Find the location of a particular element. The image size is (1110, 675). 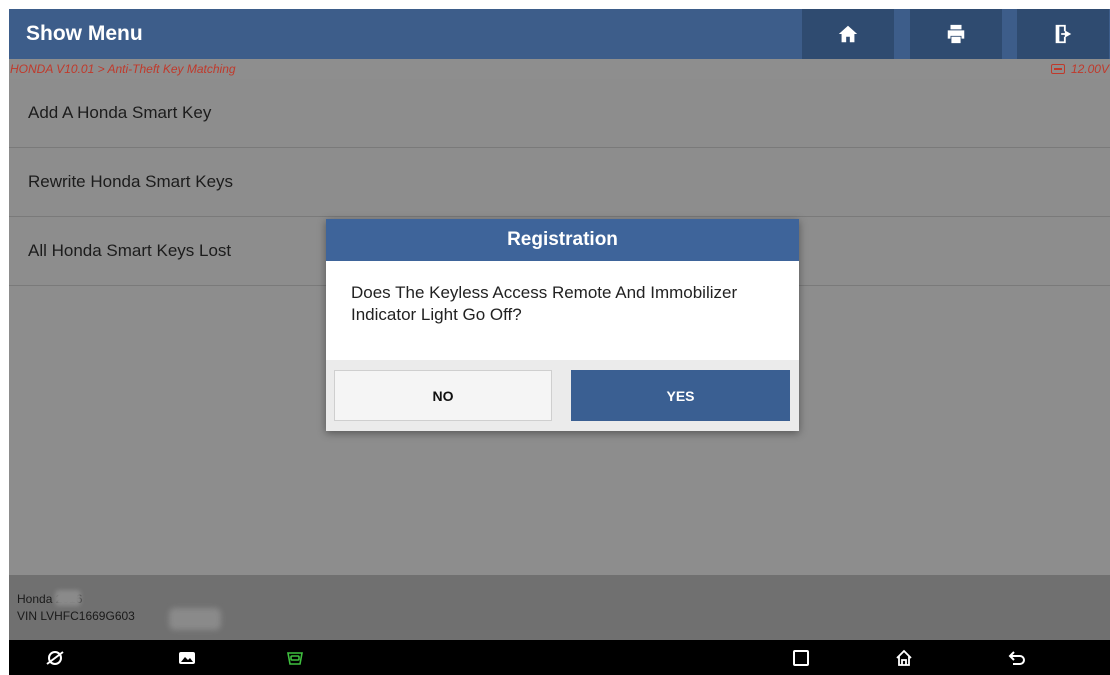

breadcrumb: HONDA V10.01 > Anti-Theft Key Matching is located at coordinates (123, 69).